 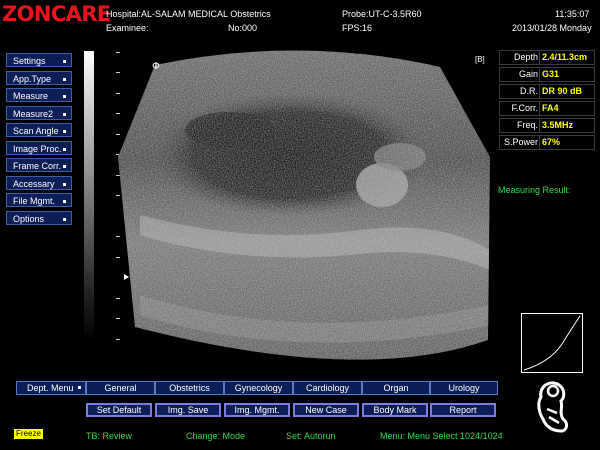 What do you see at coordinates (326, 410) in the screenshot?
I see `new-case-button: New Case` at bounding box center [326, 410].